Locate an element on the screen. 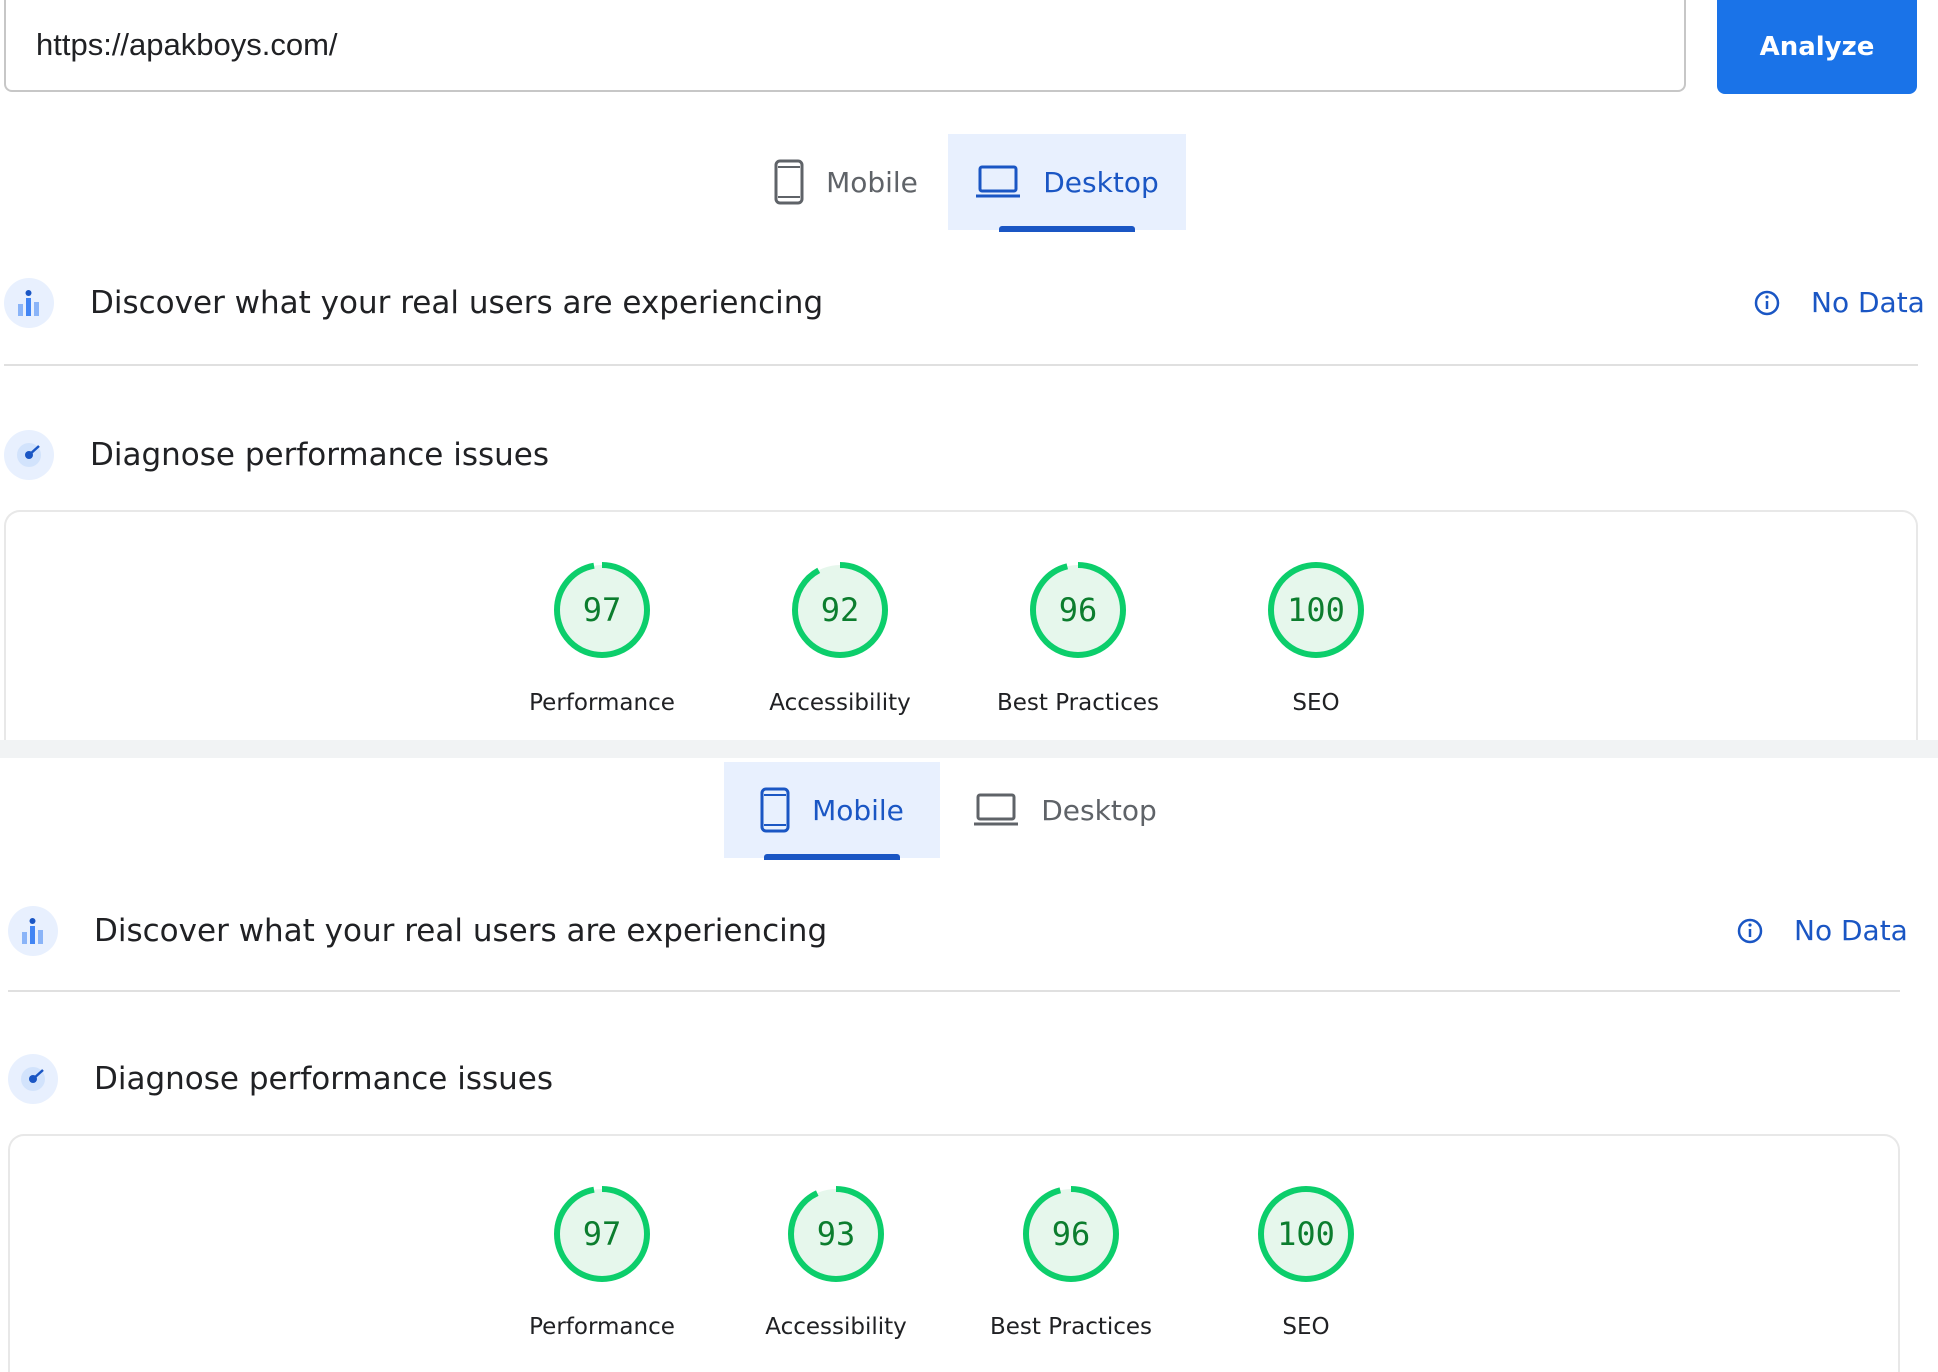 The height and width of the screenshot is (1372, 1938). svg-text: 92 is located at coordinates (840, 610).